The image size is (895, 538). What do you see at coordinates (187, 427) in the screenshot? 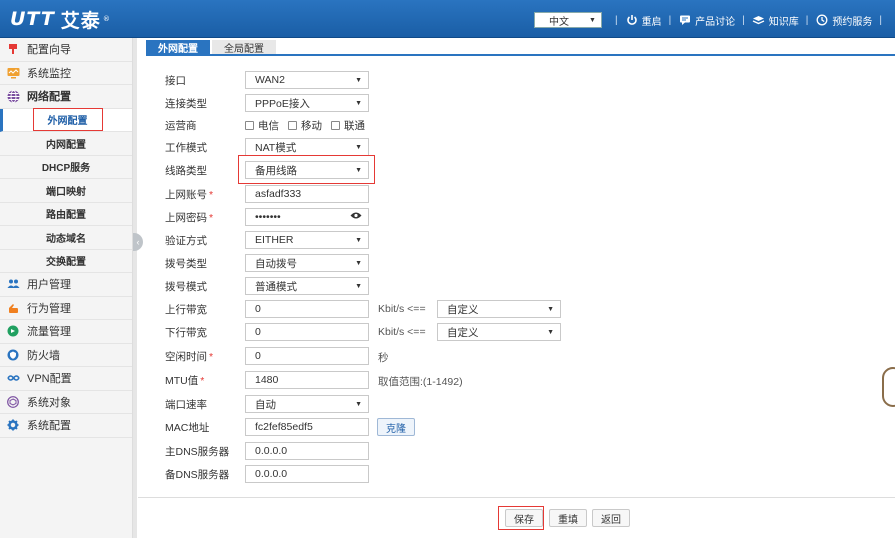
I see `mac-label: MAC地址` at bounding box center [187, 427].